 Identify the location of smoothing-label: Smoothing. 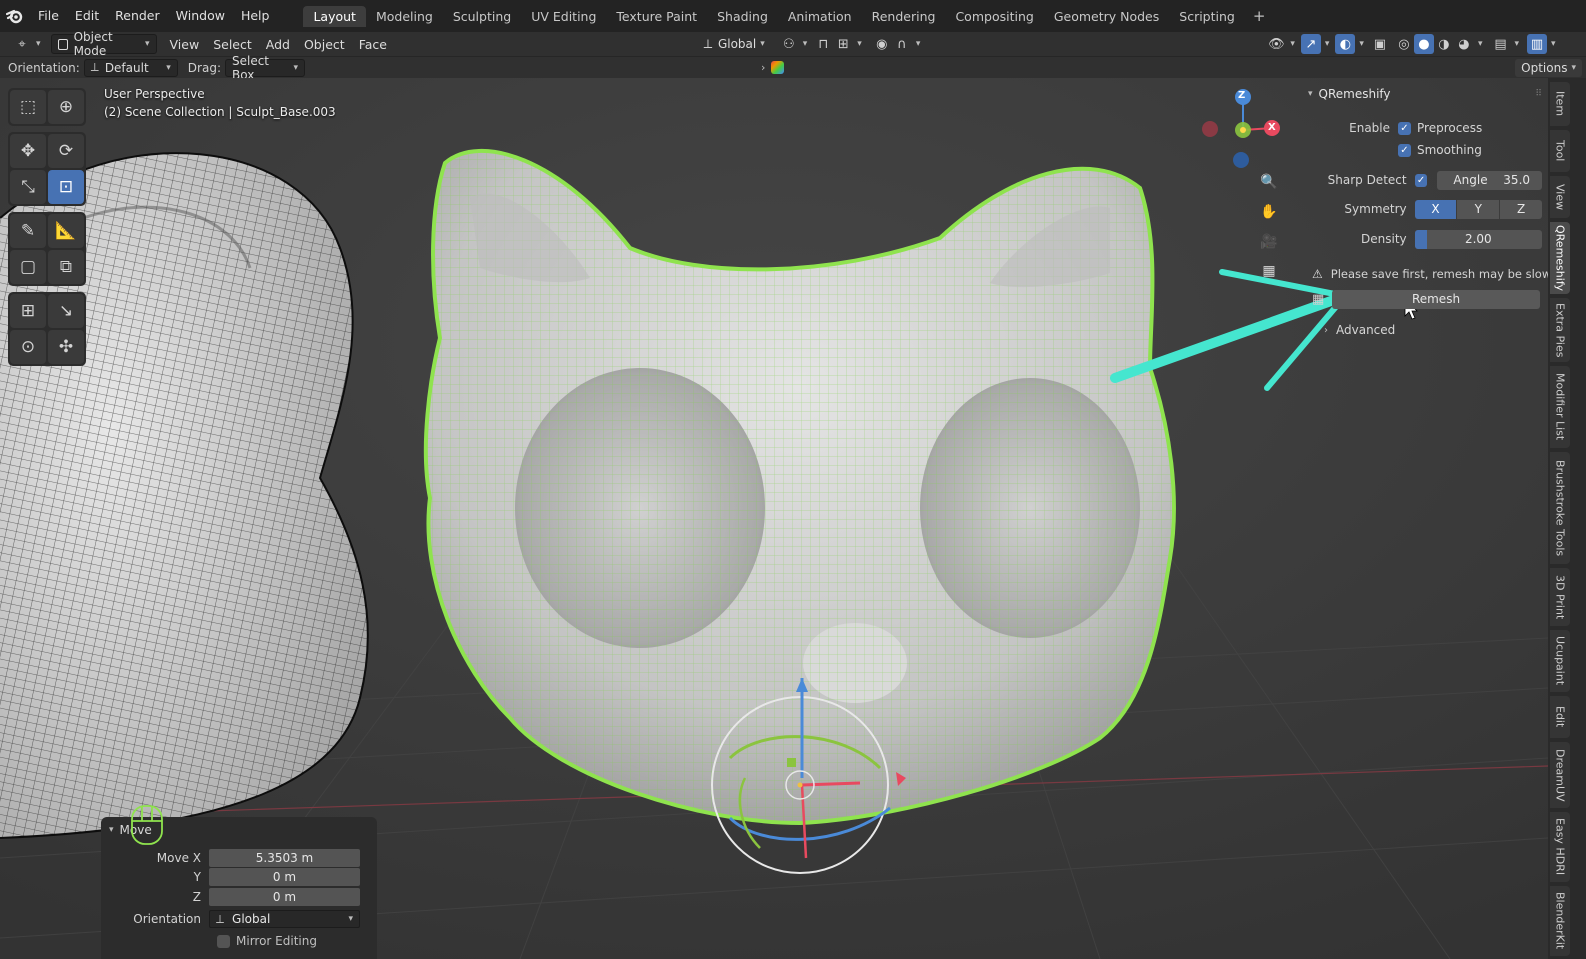
(1449, 150).